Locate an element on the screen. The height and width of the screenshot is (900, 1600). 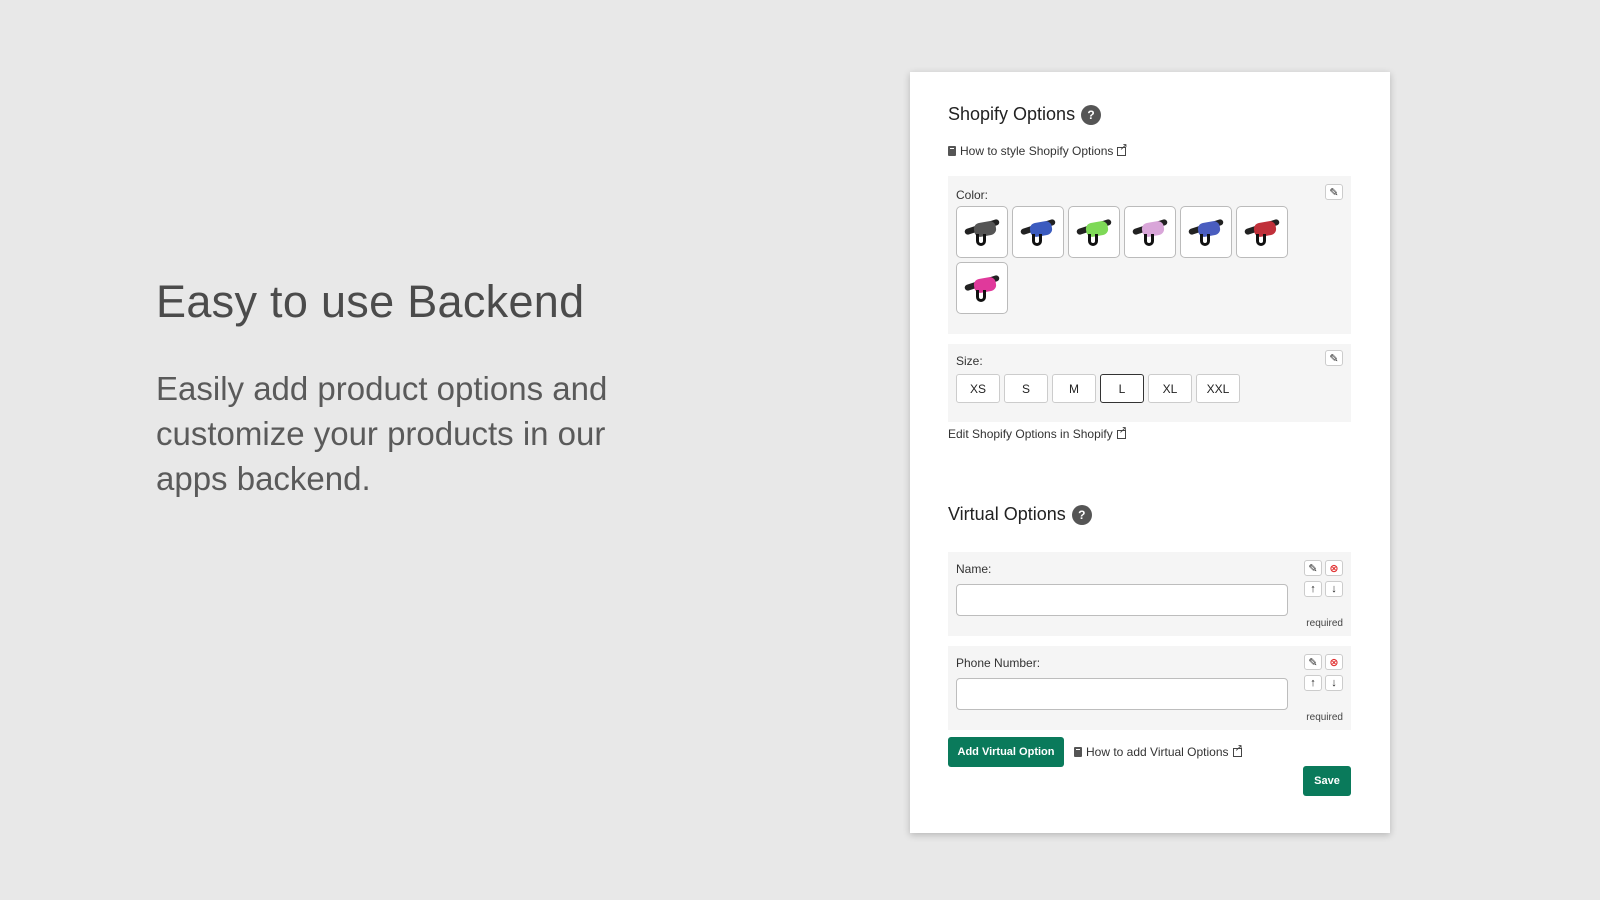
color-option-box: Color: ✎ is located at coordinates (1149, 255).